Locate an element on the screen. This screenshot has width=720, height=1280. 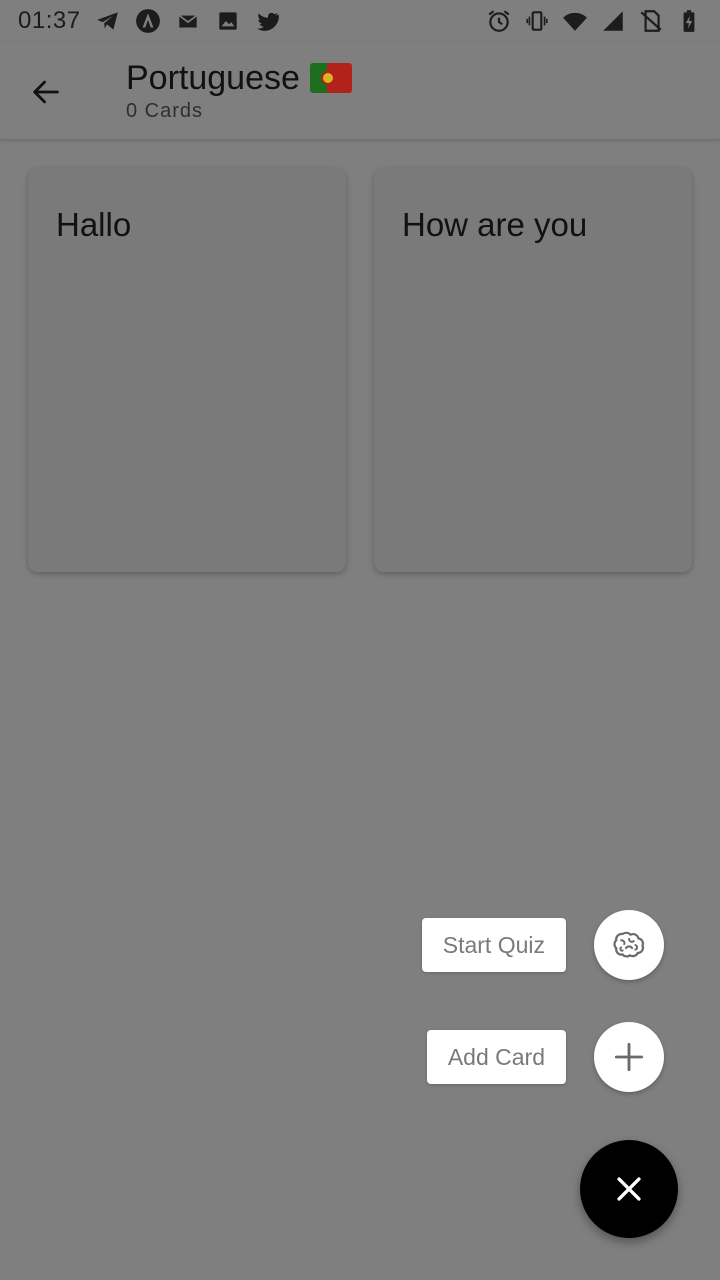
card-text: How are you is located at coordinates (495, 224).